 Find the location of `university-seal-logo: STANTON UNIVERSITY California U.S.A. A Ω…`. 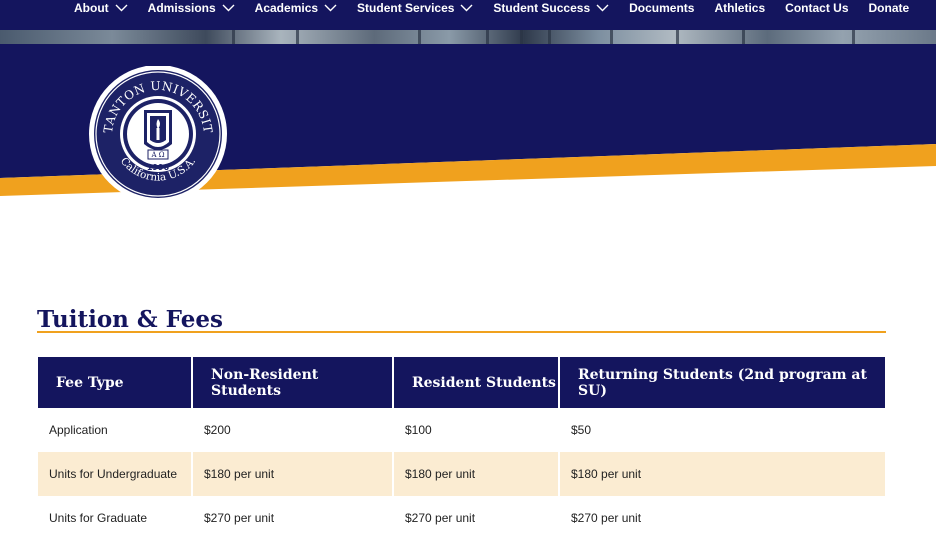

university-seal-logo: STANTON UNIVERSITY California U.S.A. A Ω… is located at coordinates (155, 130).